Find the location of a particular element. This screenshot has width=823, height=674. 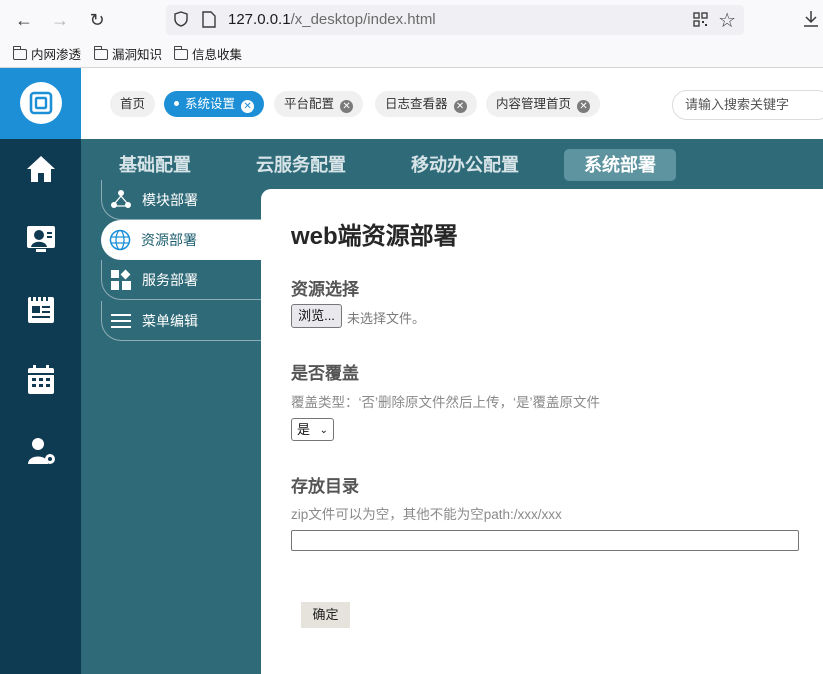

module-icon is located at coordinates (121, 199).